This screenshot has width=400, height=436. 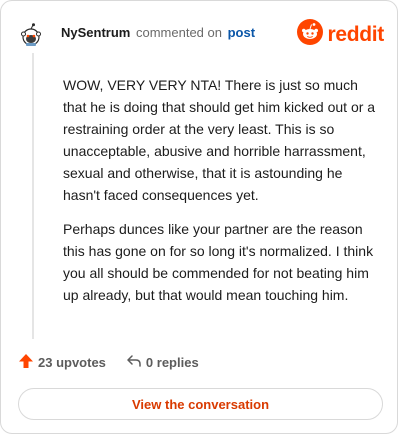 I want to click on username-link: NySentrum, so click(x=95, y=32).